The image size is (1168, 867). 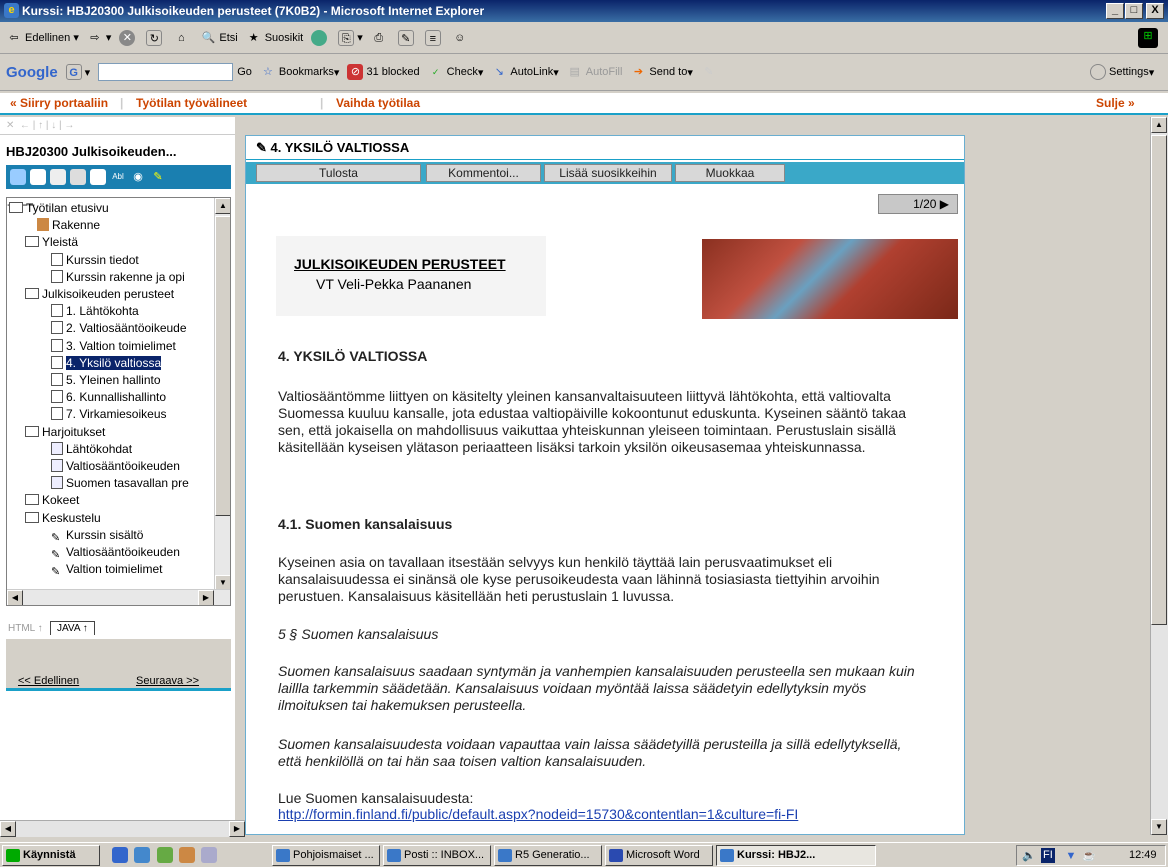 What do you see at coordinates (525, 72) in the screenshot?
I see `autolink-button: ↘ AutoLink ▾` at bounding box center [525, 72].